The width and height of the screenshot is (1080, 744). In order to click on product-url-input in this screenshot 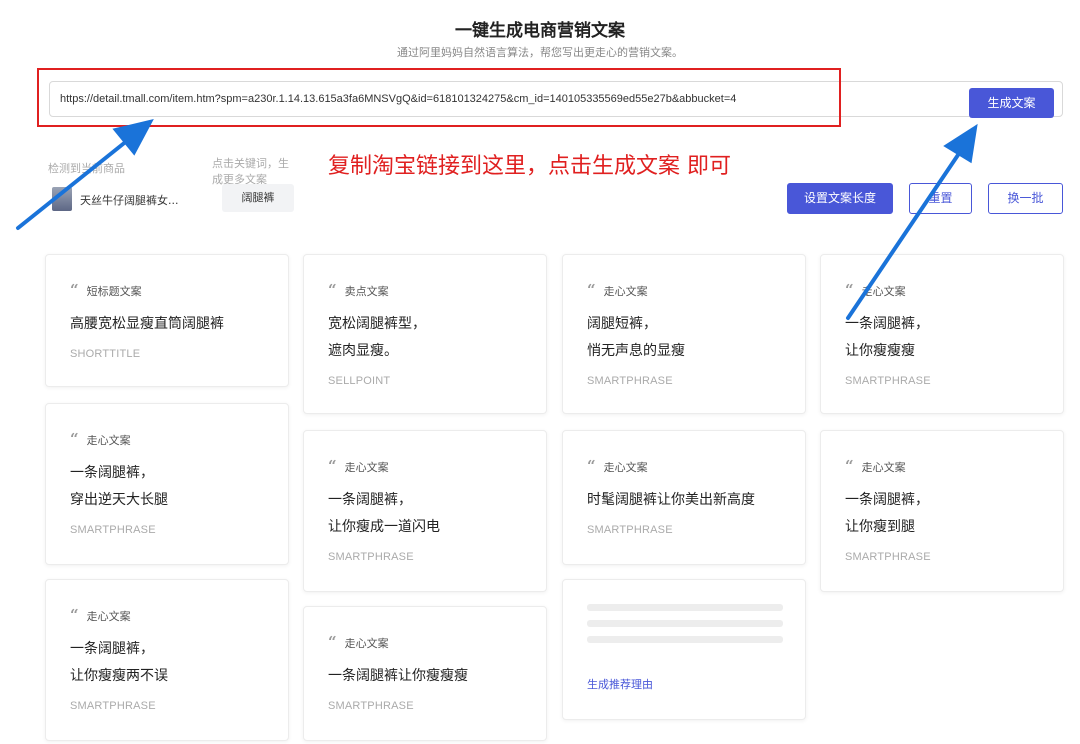, I will do `click(510, 99)`.